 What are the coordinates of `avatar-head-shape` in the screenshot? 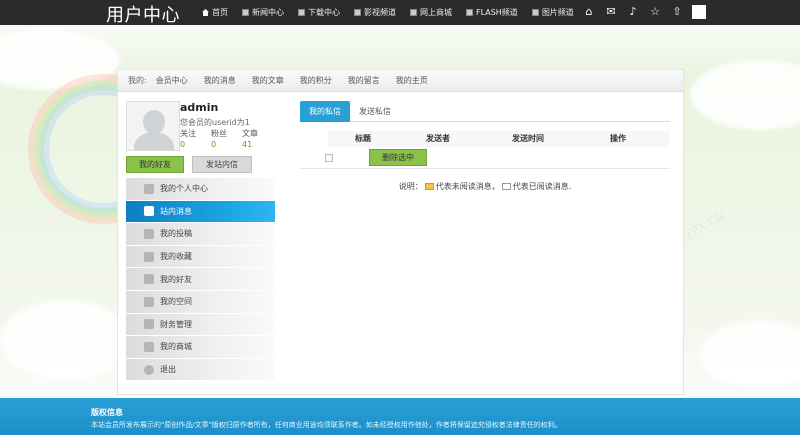 It's located at (154, 122).